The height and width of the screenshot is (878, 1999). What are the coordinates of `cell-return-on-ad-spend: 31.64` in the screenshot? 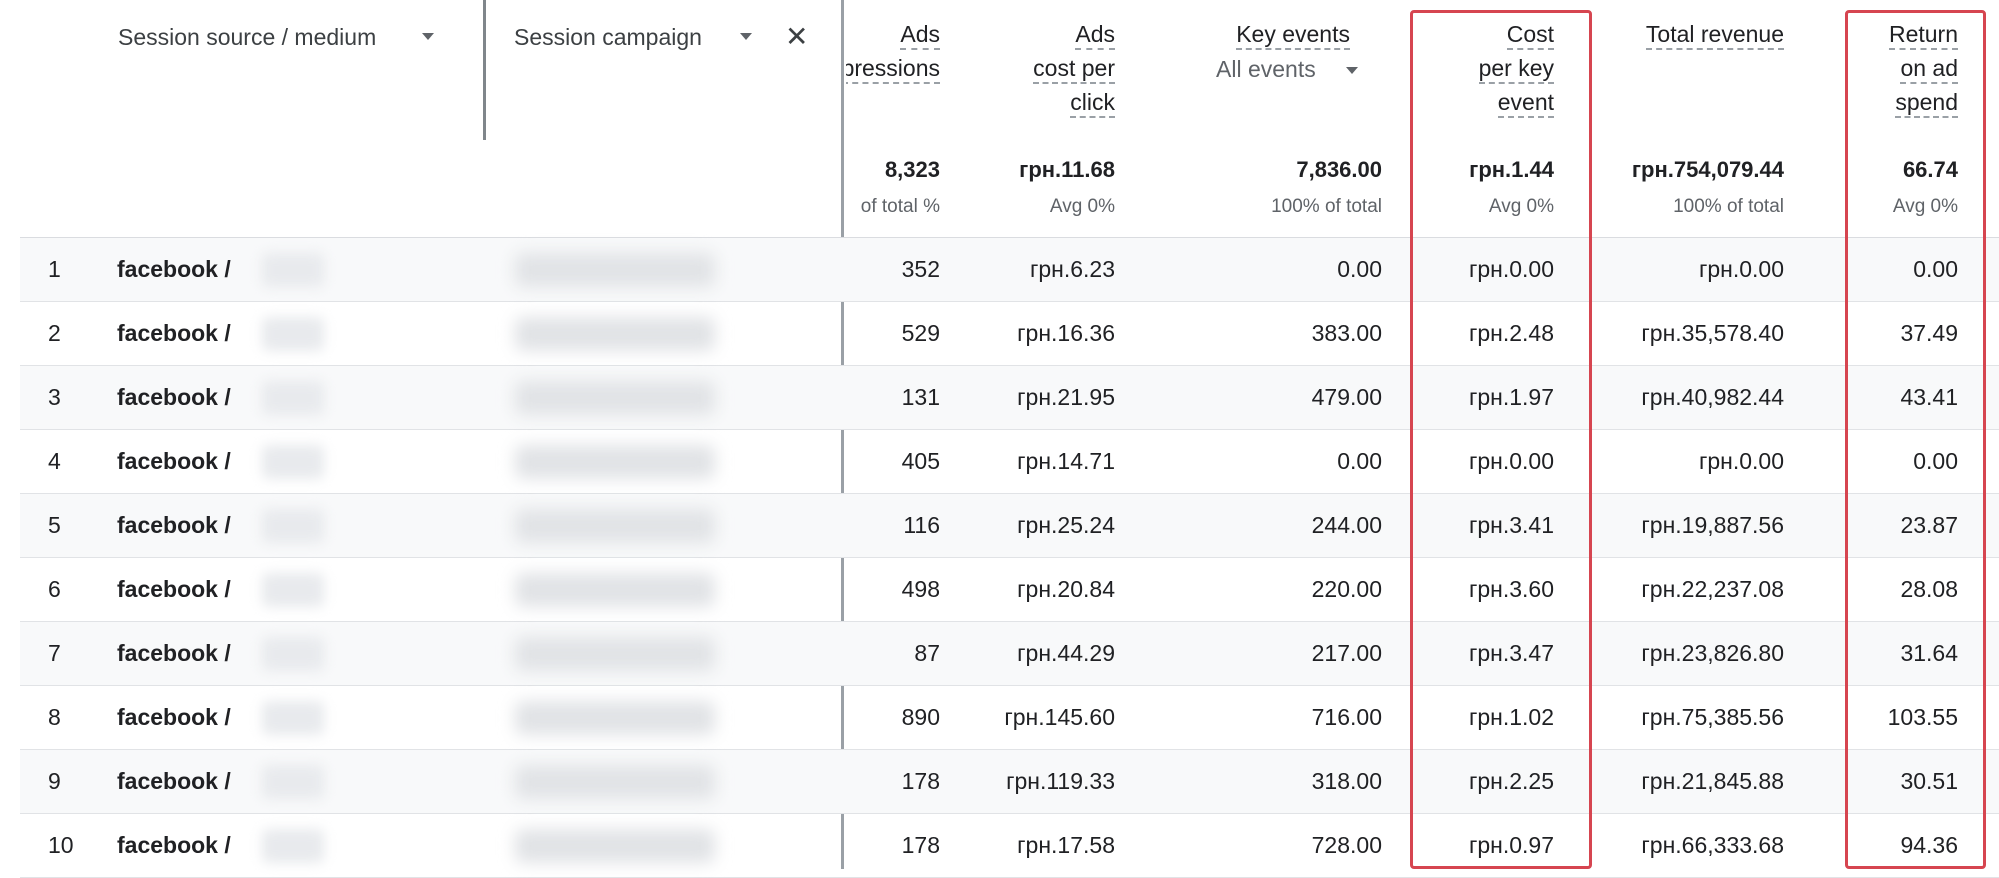 It's located at (1929, 653).